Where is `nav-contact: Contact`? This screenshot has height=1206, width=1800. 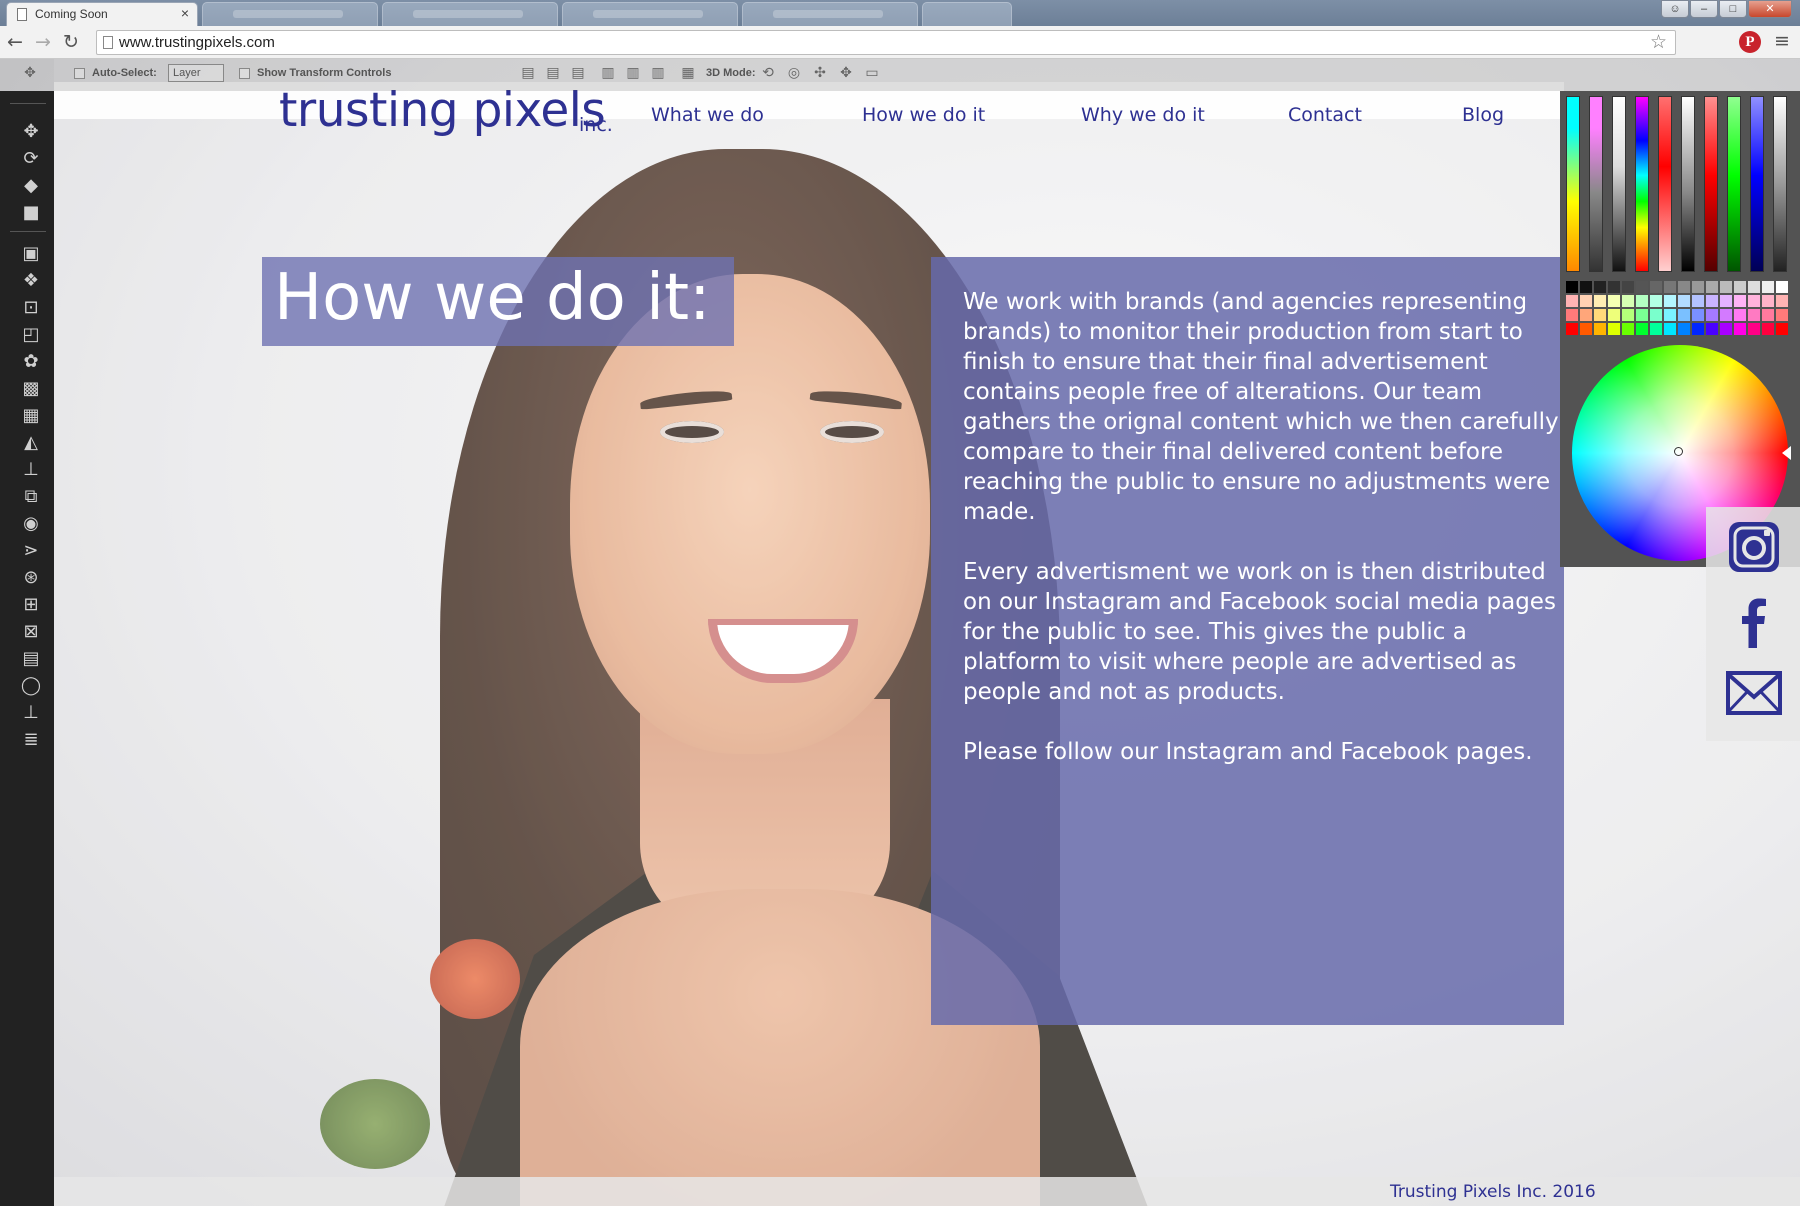
nav-contact: Contact is located at coordinates (1325, 115).